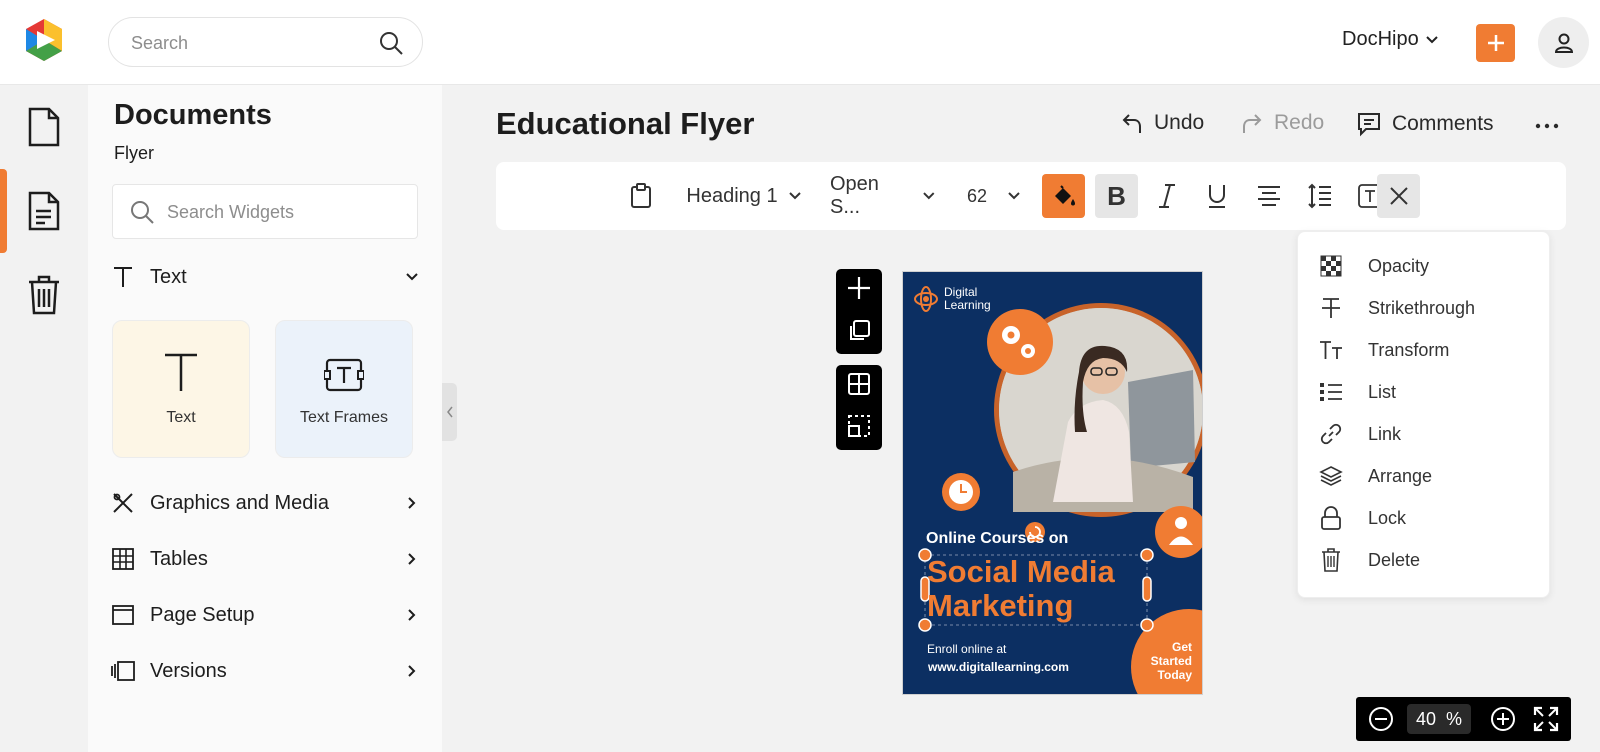 The width and height of the screenshot is (1600, 752). Describe the element at coordinates (859, 333) in the screenshot. I see `duplicate-page-icon` at that location.